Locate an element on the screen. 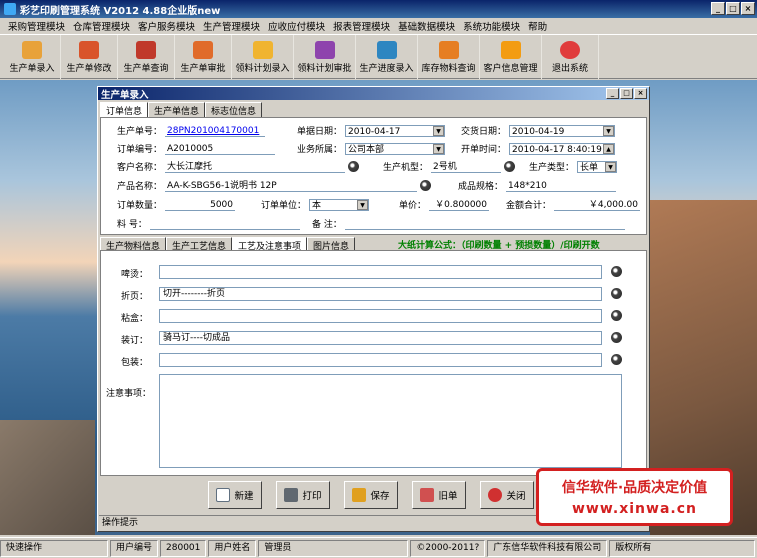 This screenshot has height=558, width=757. inventory-query-button: 库存物料查询 is located at coordinates (449, 57).